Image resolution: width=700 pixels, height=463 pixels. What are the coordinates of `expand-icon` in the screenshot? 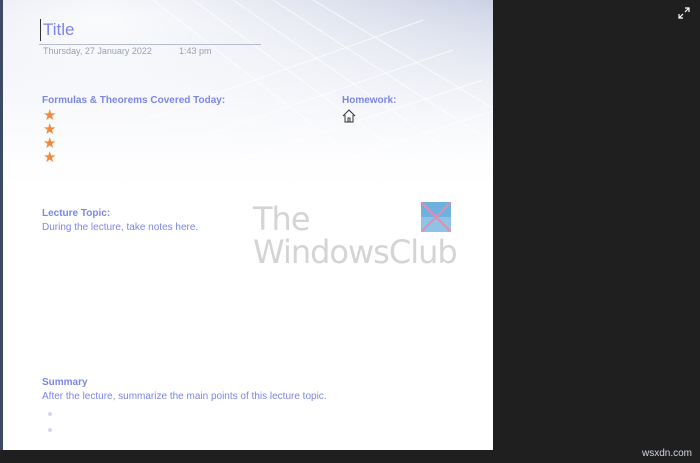 It's located at (684, 13).